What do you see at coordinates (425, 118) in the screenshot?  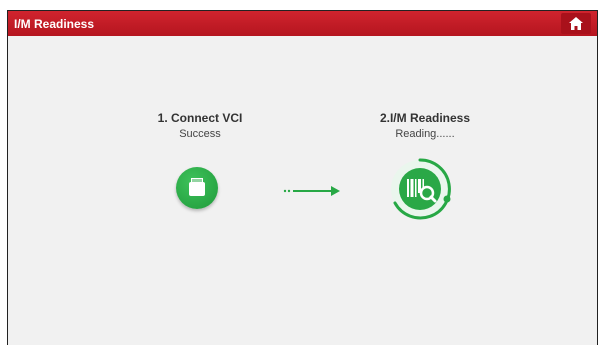 I see `step-title: 2.I/M Readiness` at bounding box center [425, 118].